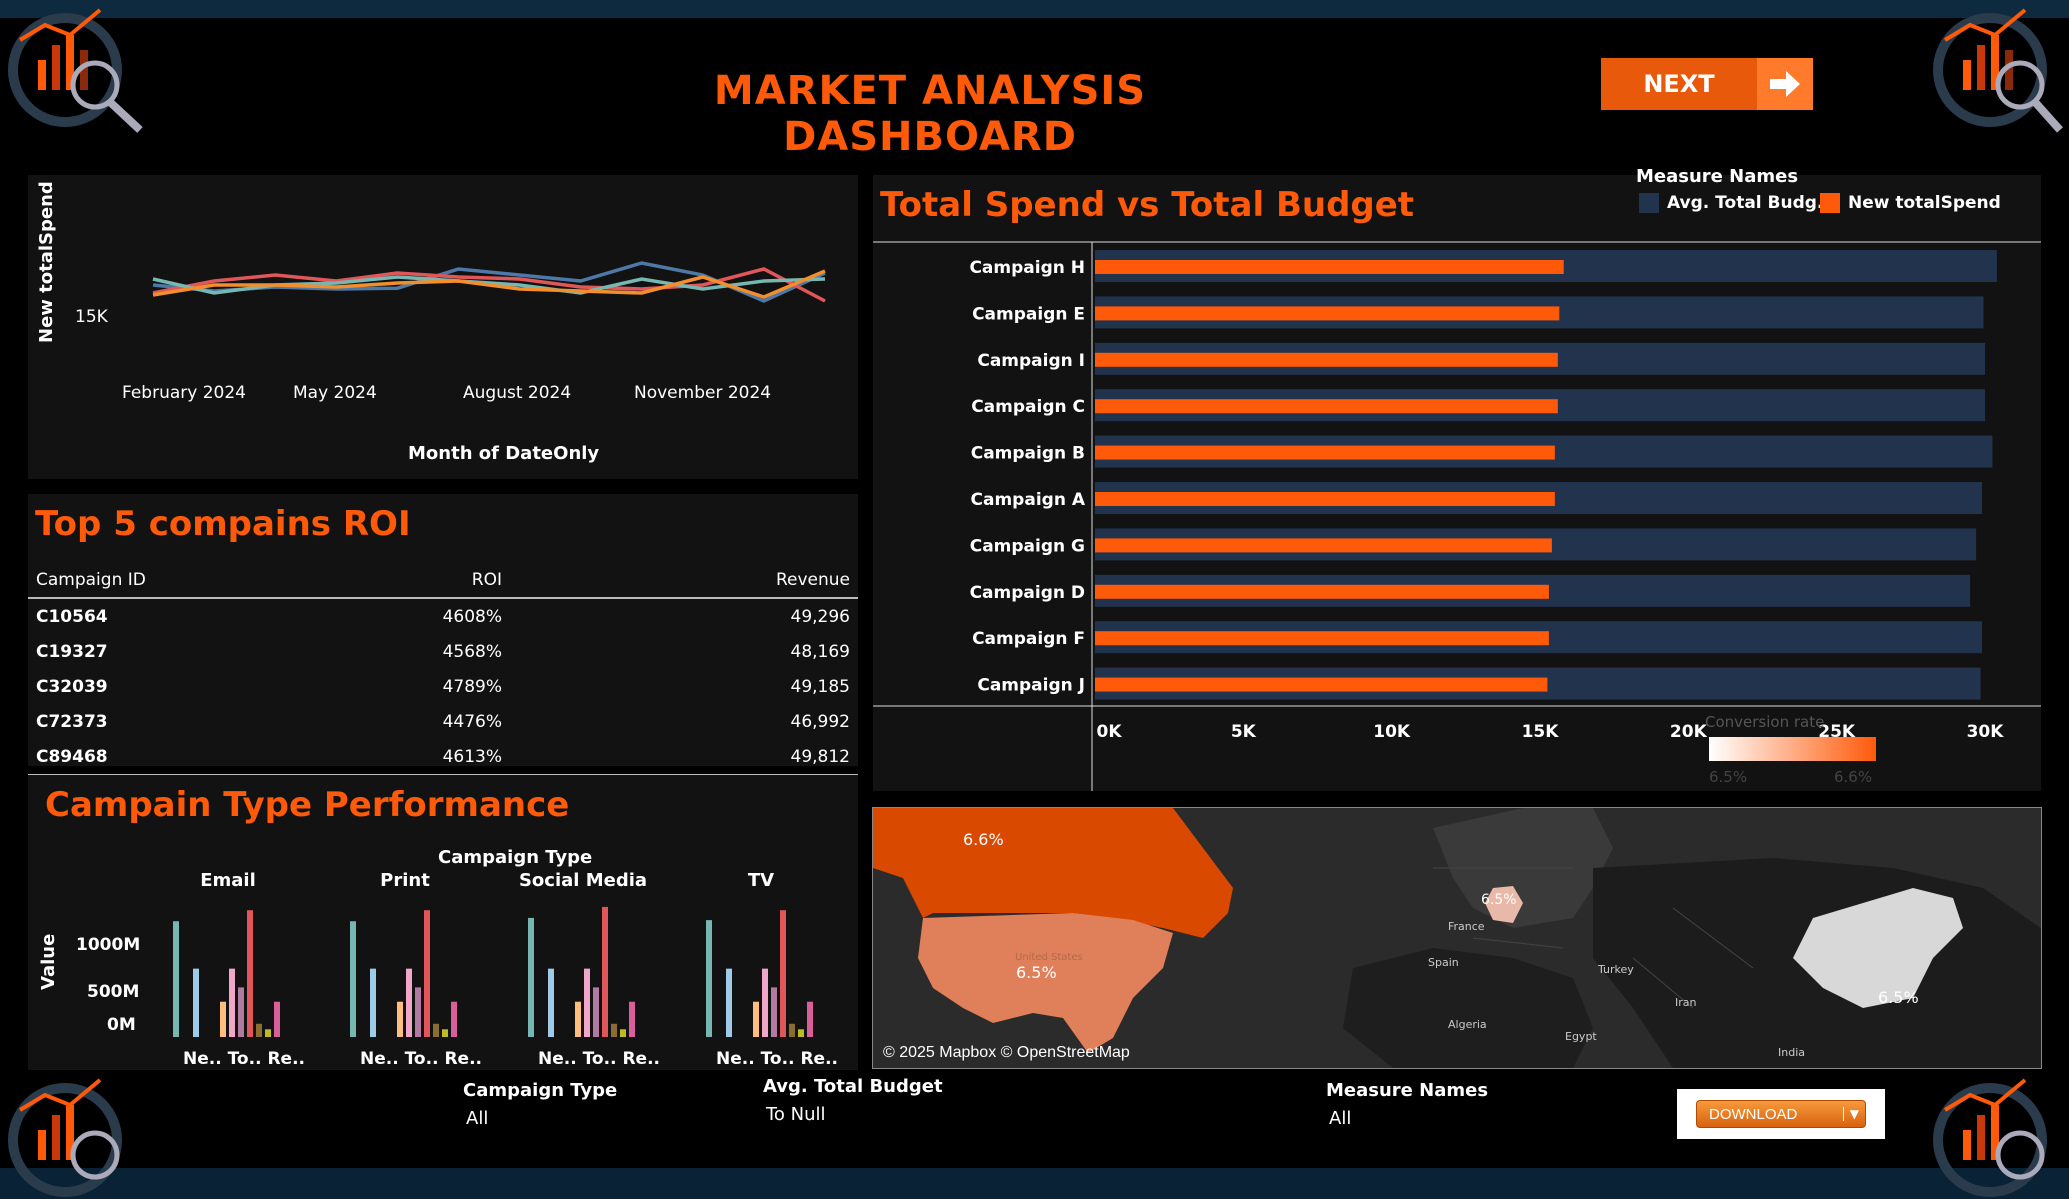  I want to click on campaign-label: Campaign G, so click(1027, 546).